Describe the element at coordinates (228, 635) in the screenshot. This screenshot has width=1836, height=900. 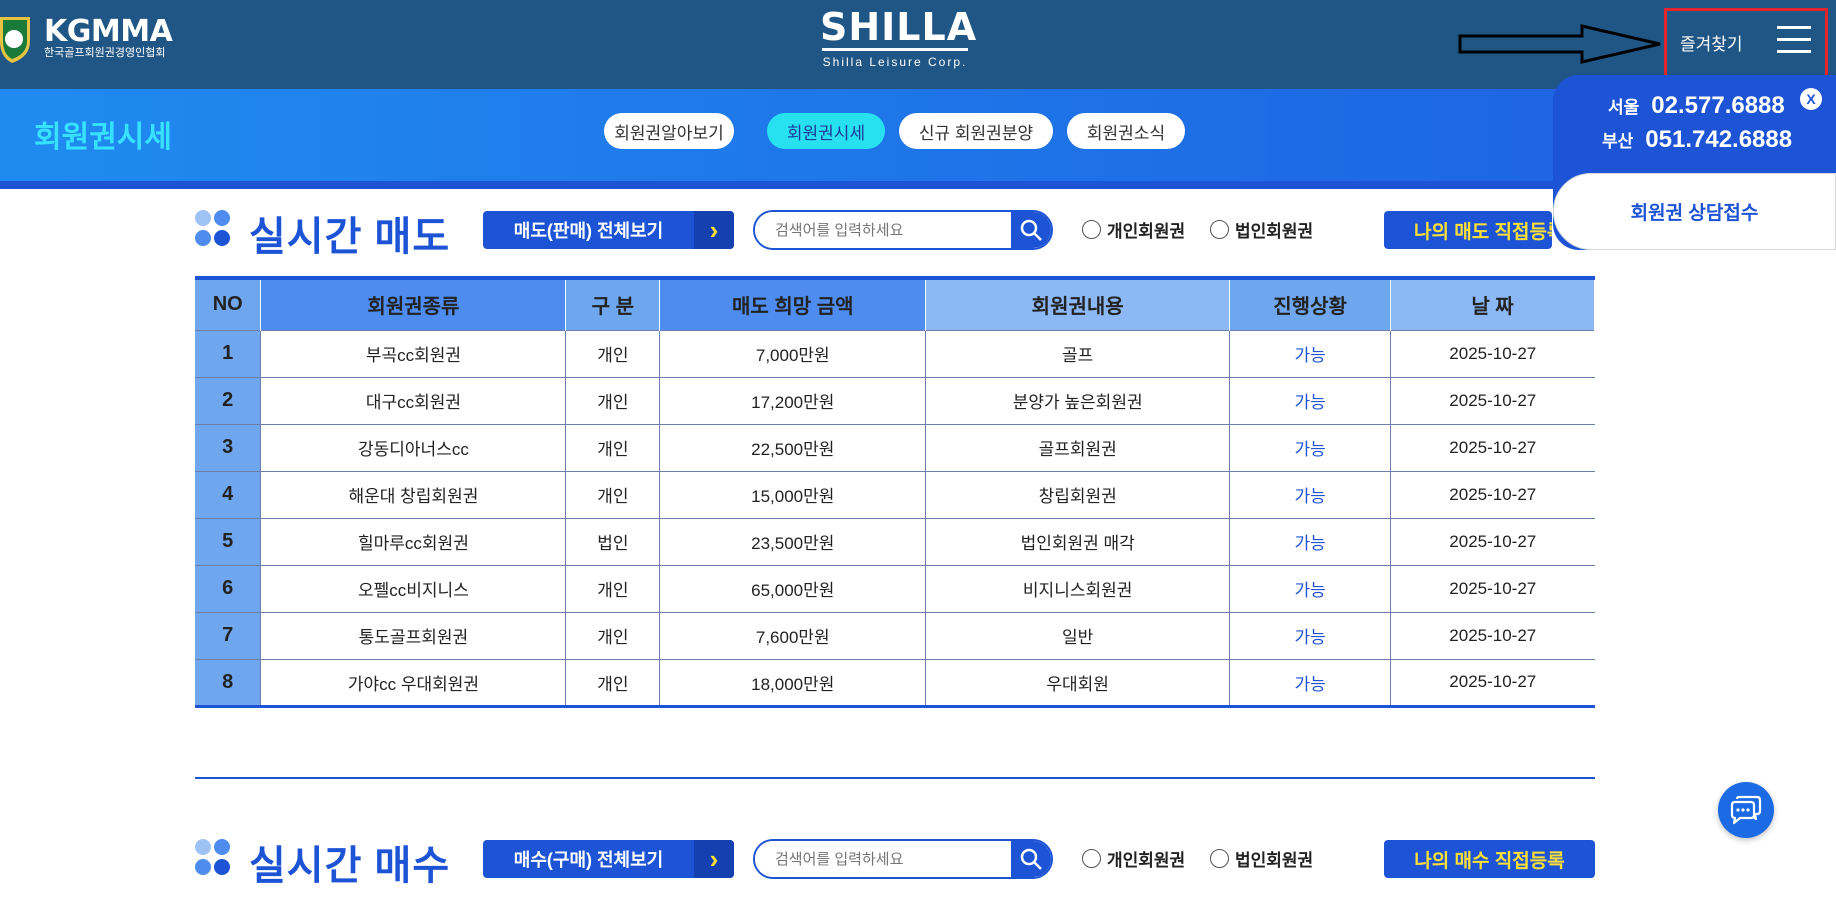
I see `cell-no: 7` at that location.